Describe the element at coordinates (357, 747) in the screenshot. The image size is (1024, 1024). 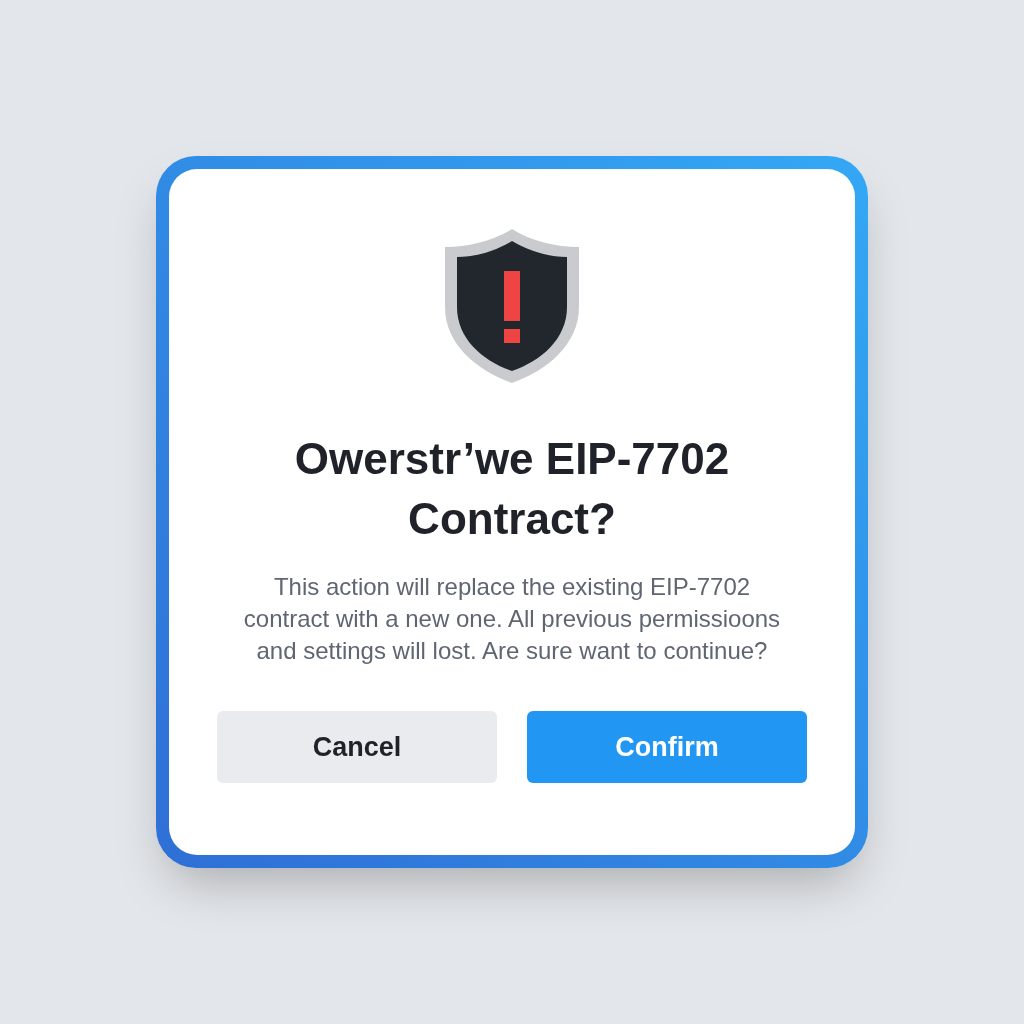
I see `cancel-button: Cancel` at that location.